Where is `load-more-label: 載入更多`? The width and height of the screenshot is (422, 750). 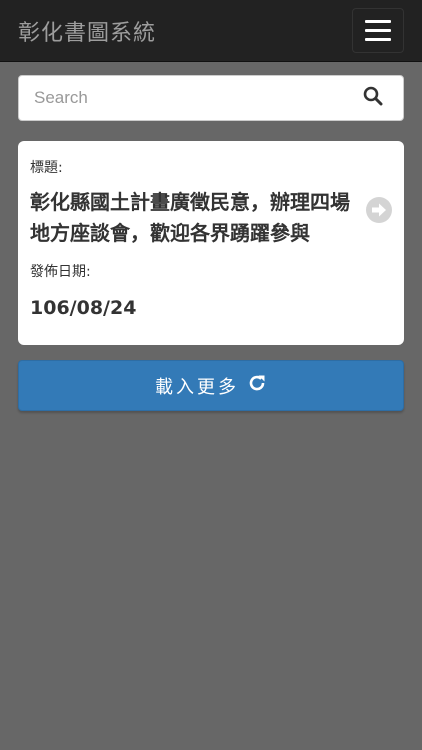 load-more-label: 載入更多 is located at coordinates (197, 387).